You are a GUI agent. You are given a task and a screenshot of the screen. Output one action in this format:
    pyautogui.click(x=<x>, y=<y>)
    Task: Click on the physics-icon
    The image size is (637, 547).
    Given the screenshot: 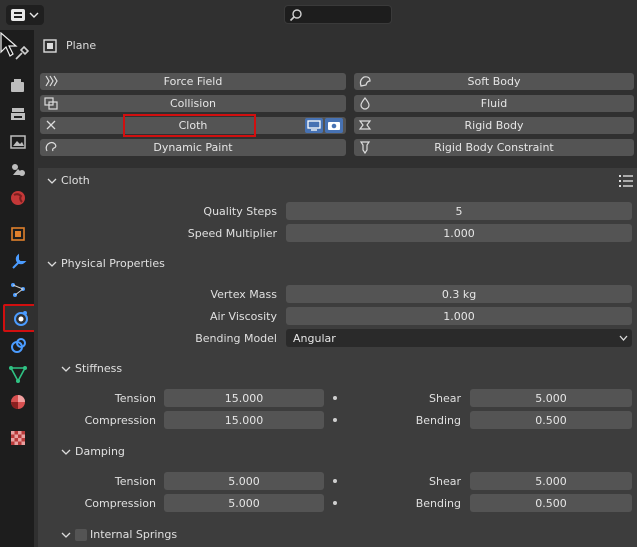 What is the action you would take?
    pyautogui.click(x=20, y=318)
    